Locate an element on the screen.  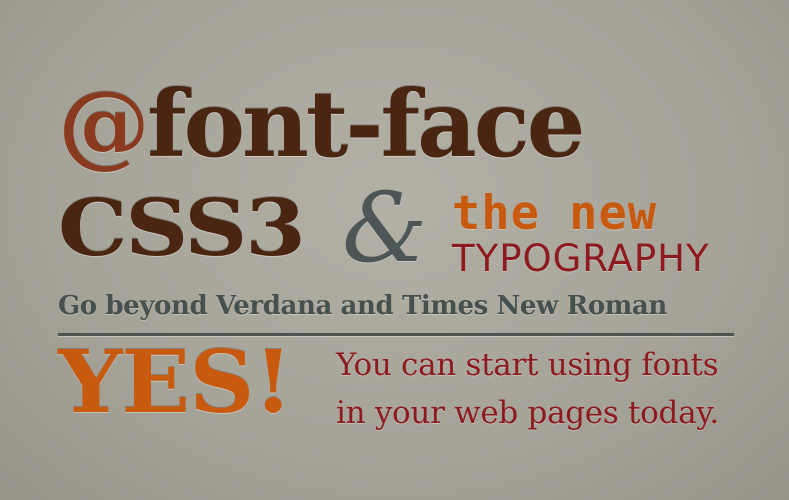
at-symbol: @ is located at coordinates (104, 124).